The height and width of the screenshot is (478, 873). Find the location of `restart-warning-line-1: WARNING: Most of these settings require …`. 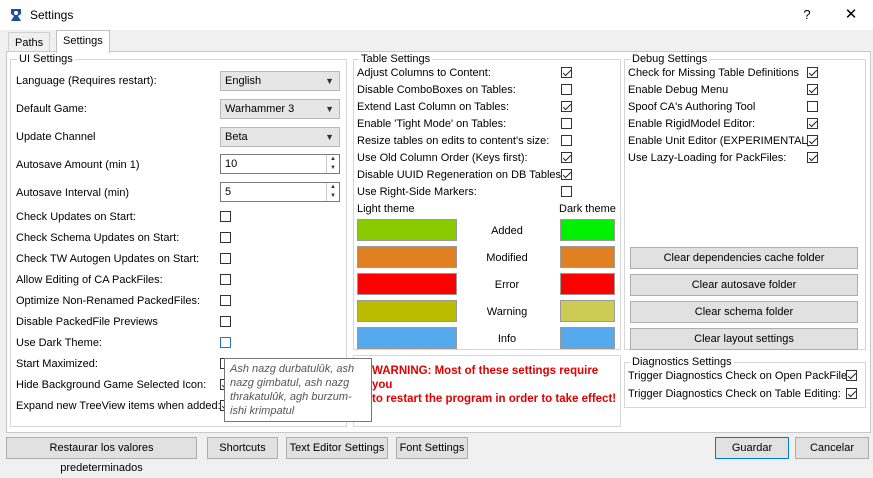

restart-warning-line-1: WARNING: Most of these settings require … is located at coordinates (485, 378).